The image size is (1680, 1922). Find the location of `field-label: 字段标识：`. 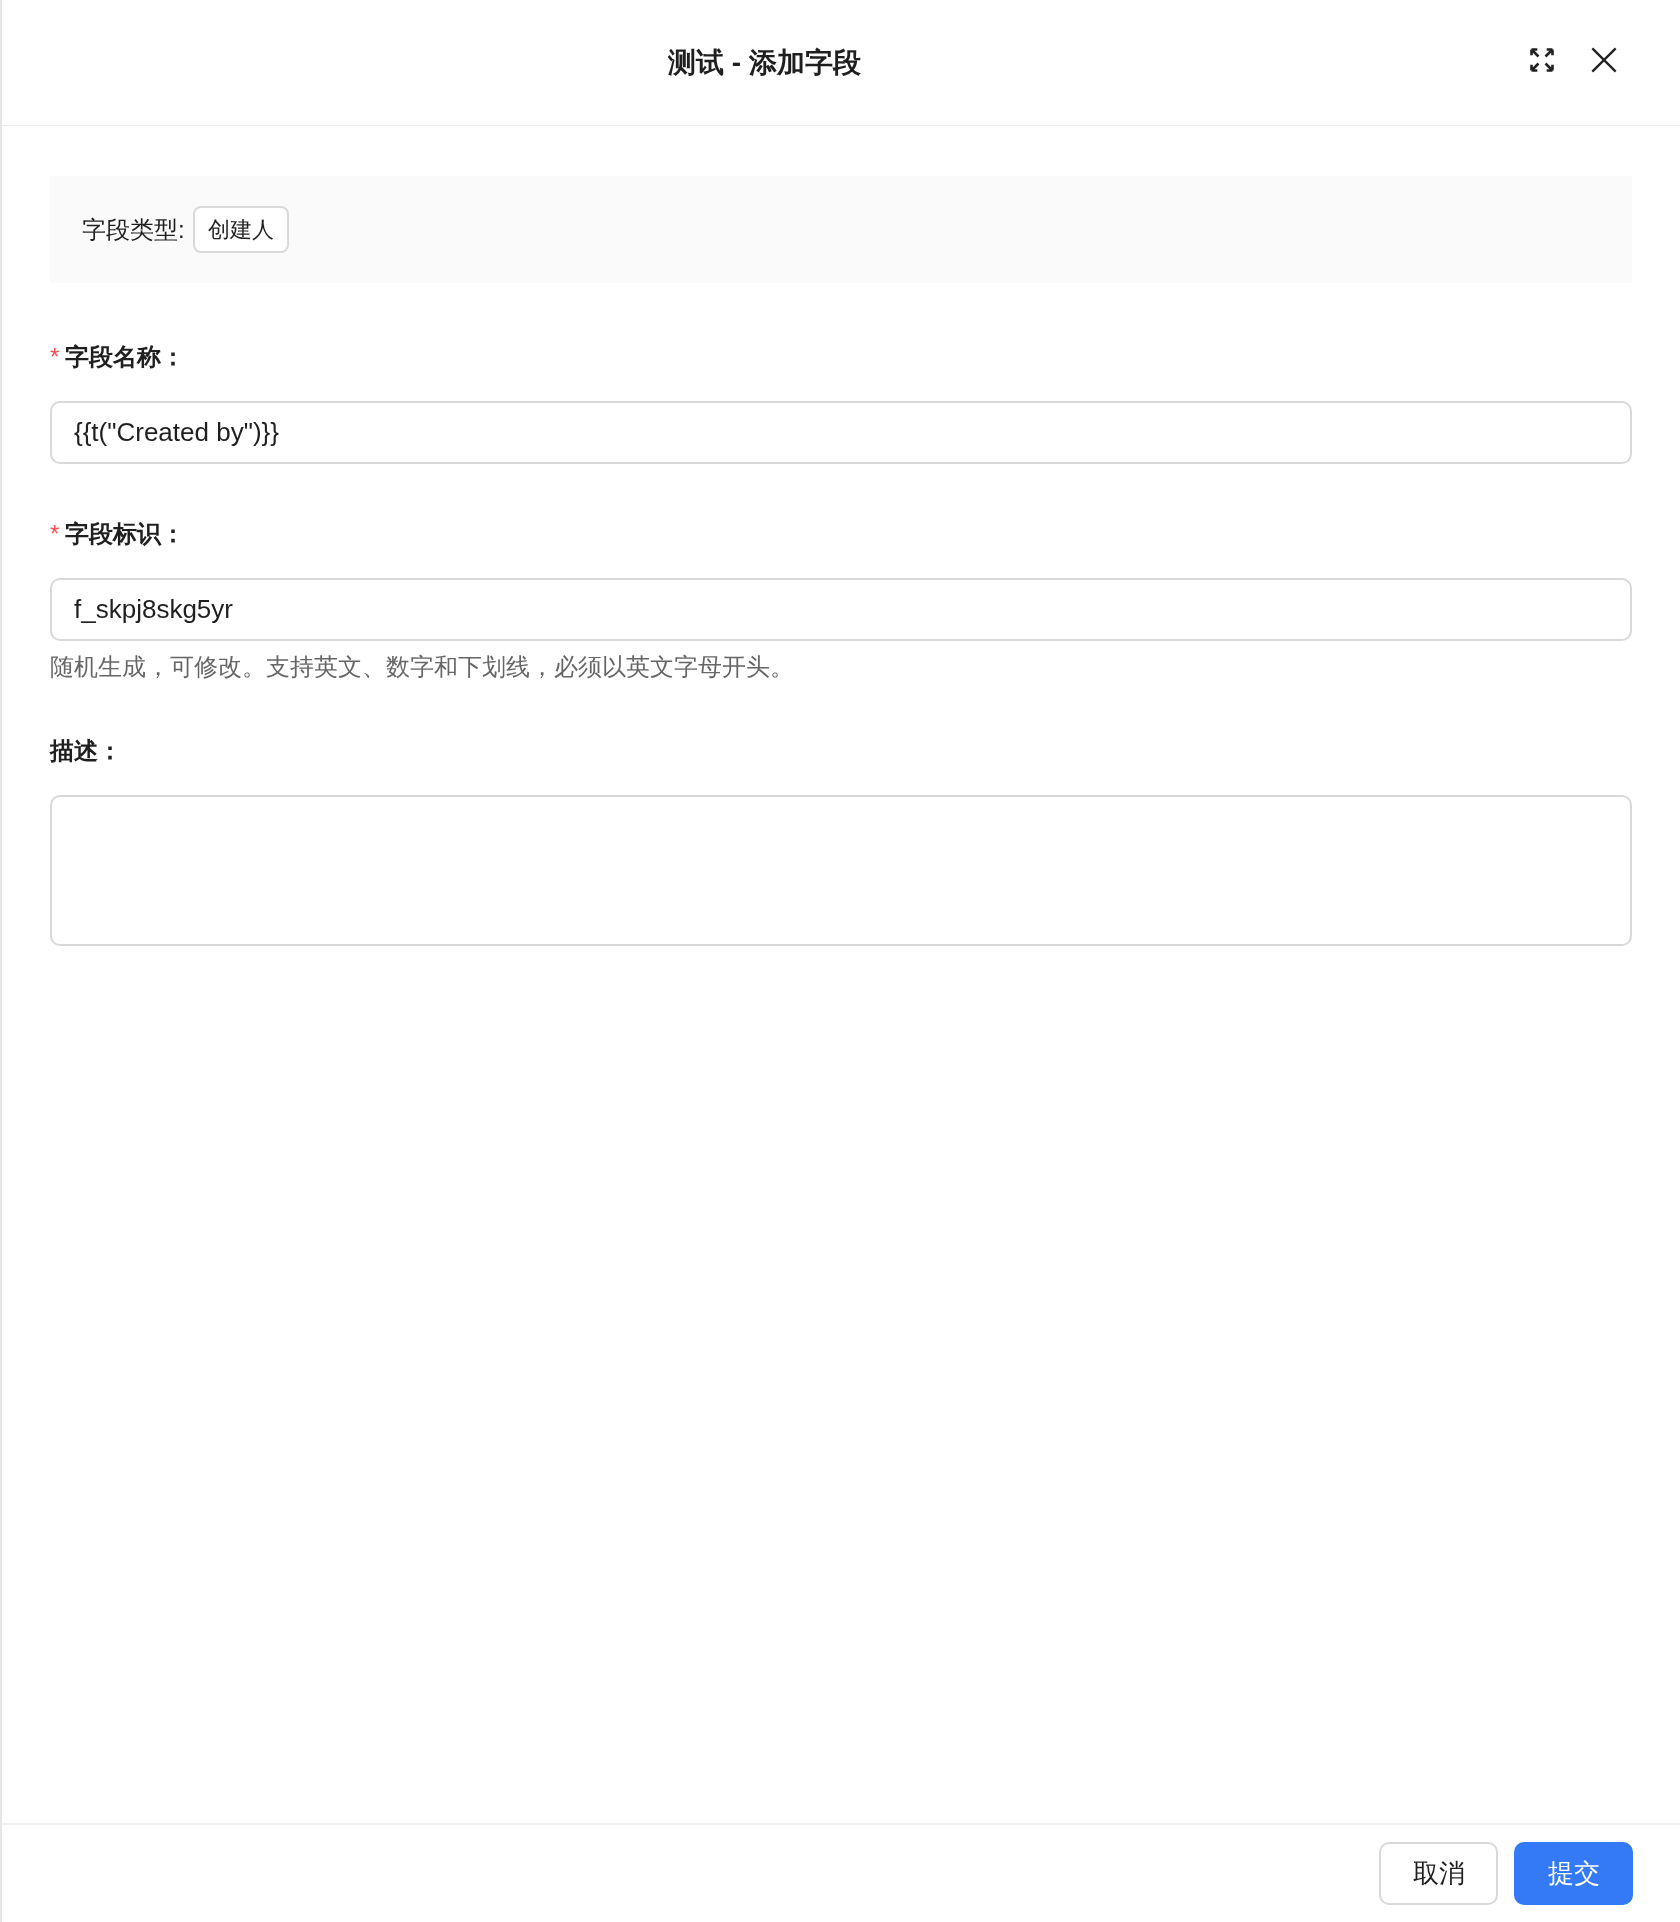

field-label: 字段标识： is located at coordinates (125, 534).